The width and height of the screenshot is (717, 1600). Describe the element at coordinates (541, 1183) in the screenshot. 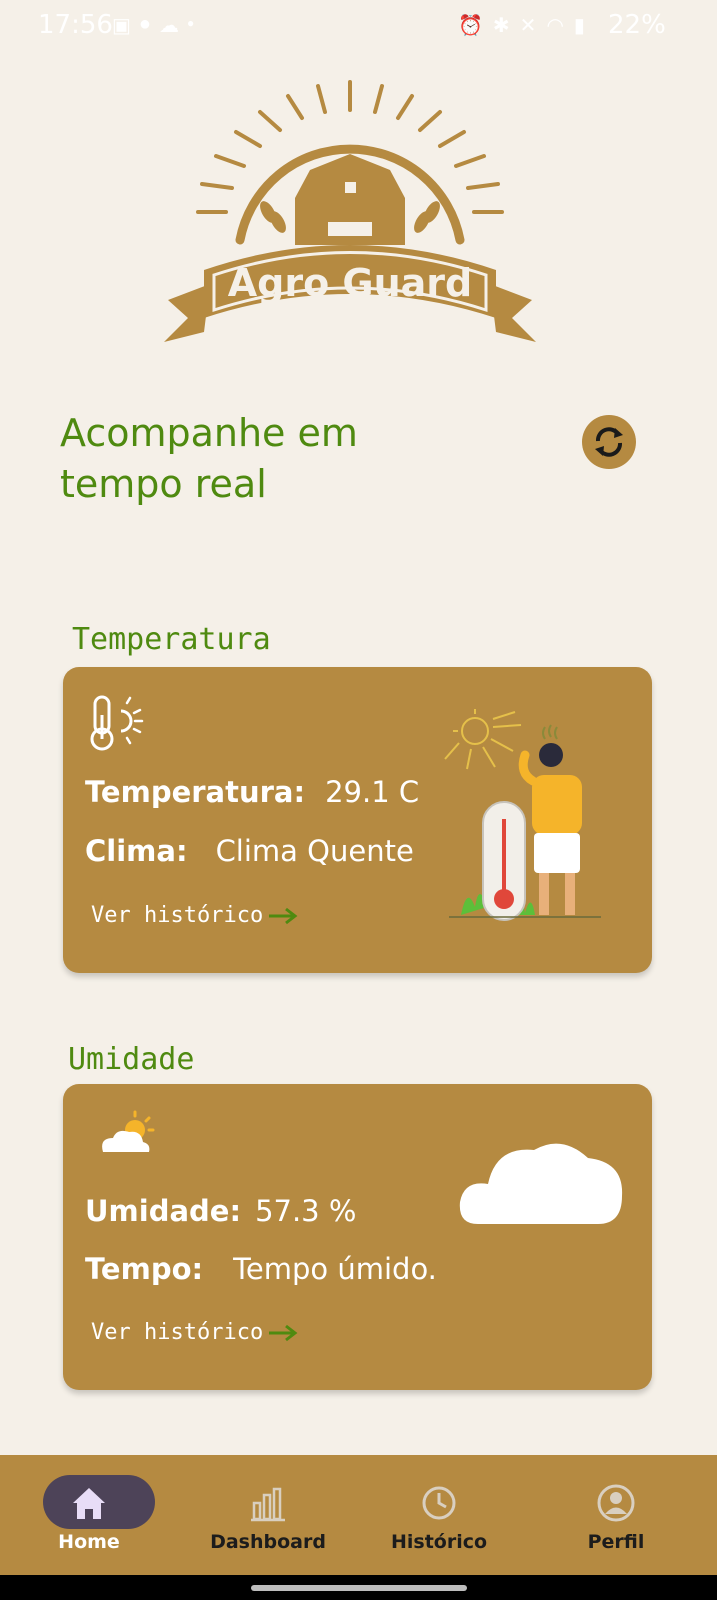

I see `cloud-illustration` at that location.